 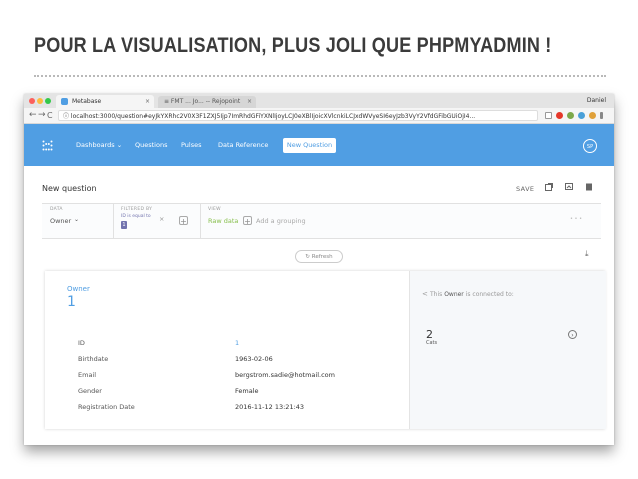 What do you see at coordinates (87, 101) in the screenshot?
I see `tab-label: Metabase` at bounding box center [87, 101].